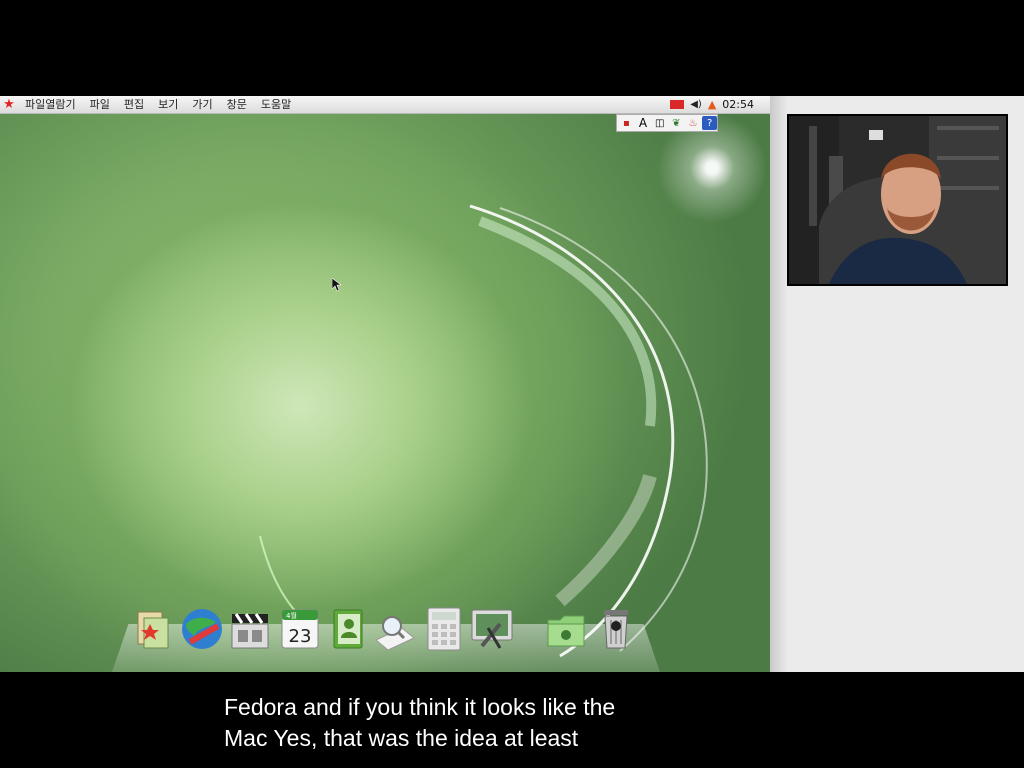 The image size is (1024, 768). What do you see at coordinates (385, 105) in the screenshot?
I see `top-menubar: ★ 파일열람기 파일 편집 보기 가기 창문 도움말 ◀) ▲ 02:54` at bounding box center [385, 105].